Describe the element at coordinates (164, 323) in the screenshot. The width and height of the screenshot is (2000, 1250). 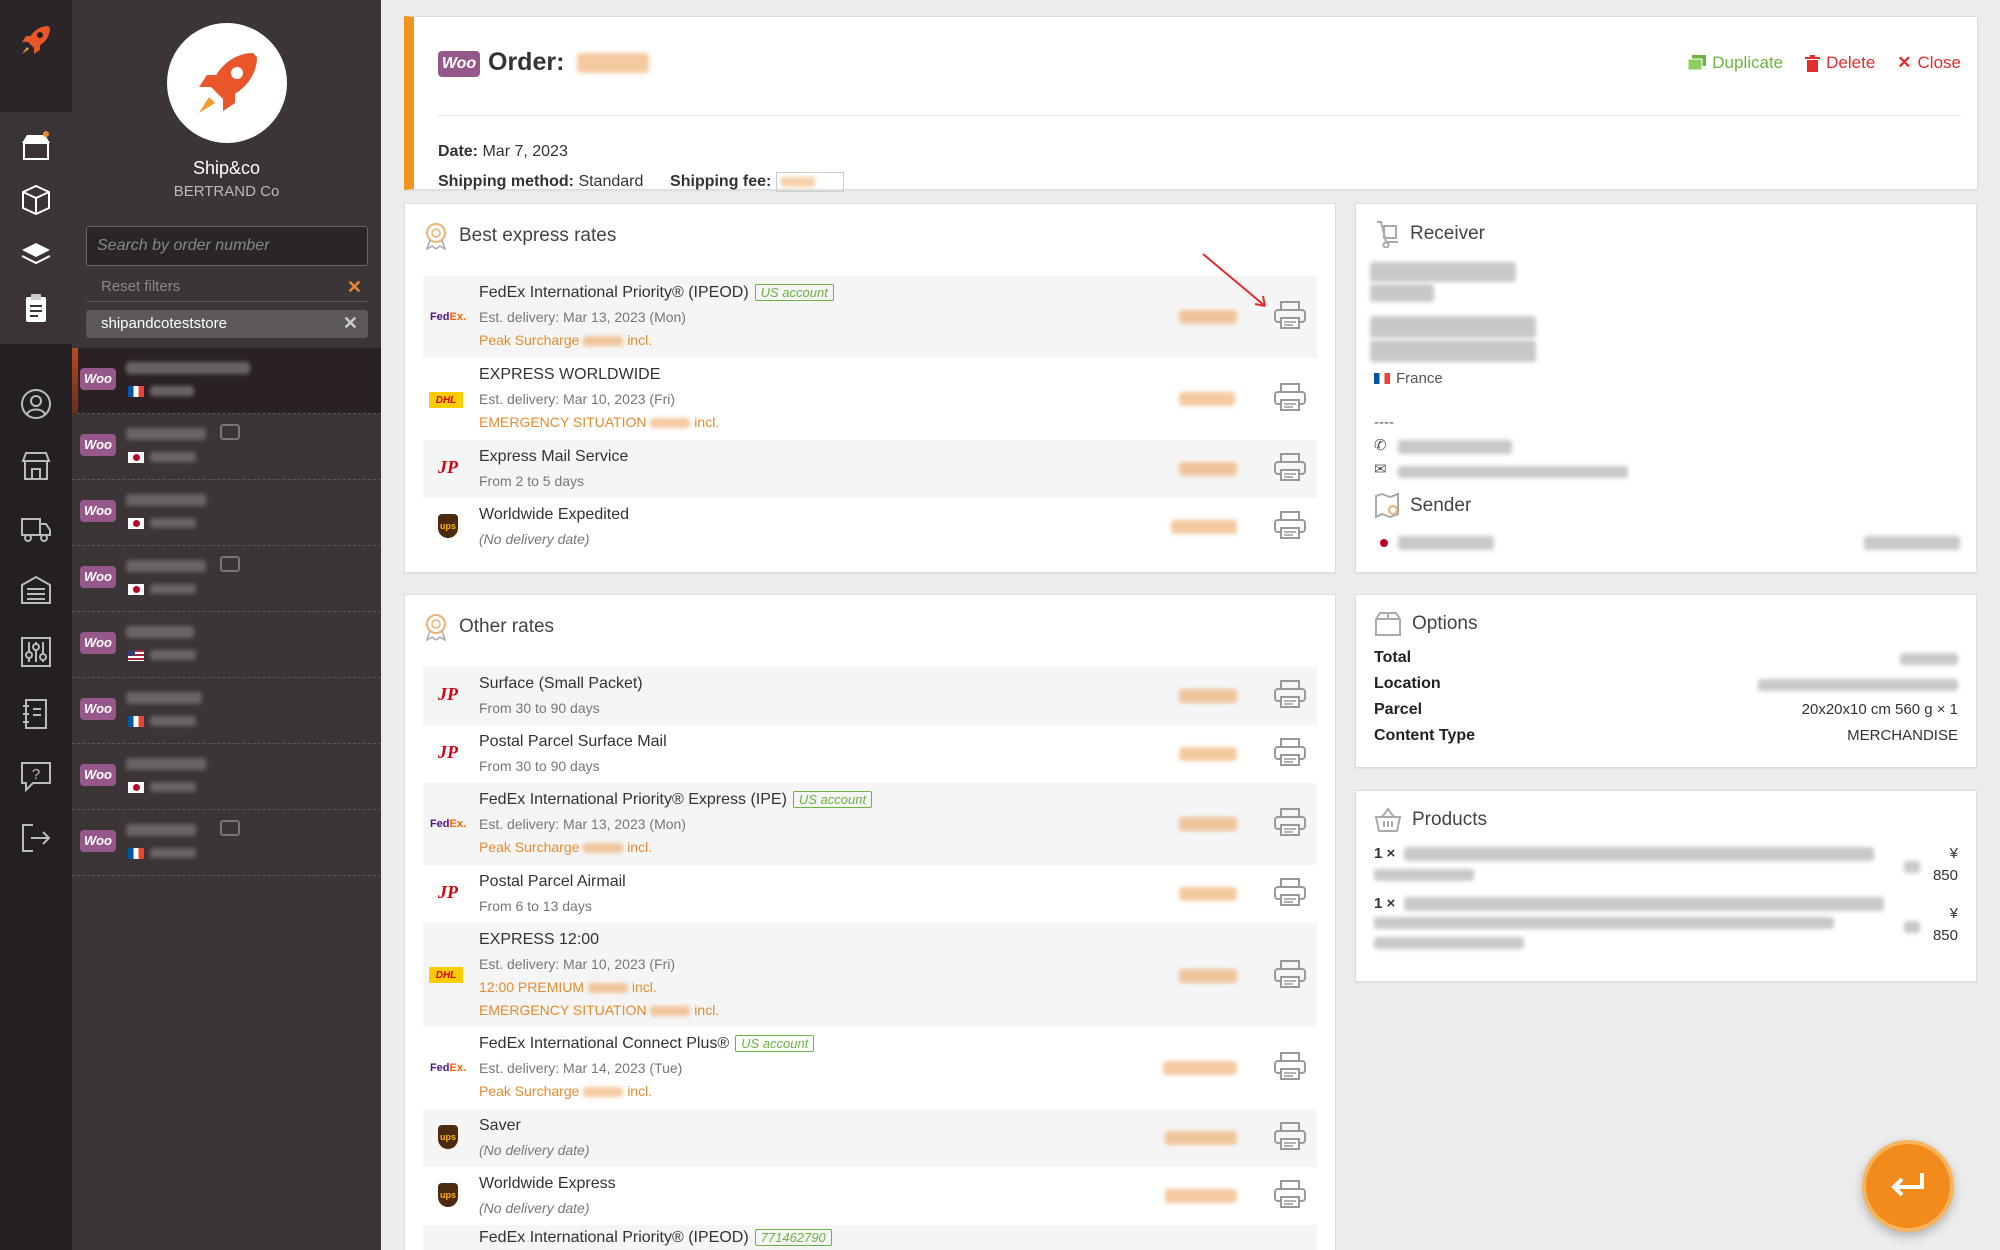
I see `filter-chip-label: shipandcoteststore` at that location.